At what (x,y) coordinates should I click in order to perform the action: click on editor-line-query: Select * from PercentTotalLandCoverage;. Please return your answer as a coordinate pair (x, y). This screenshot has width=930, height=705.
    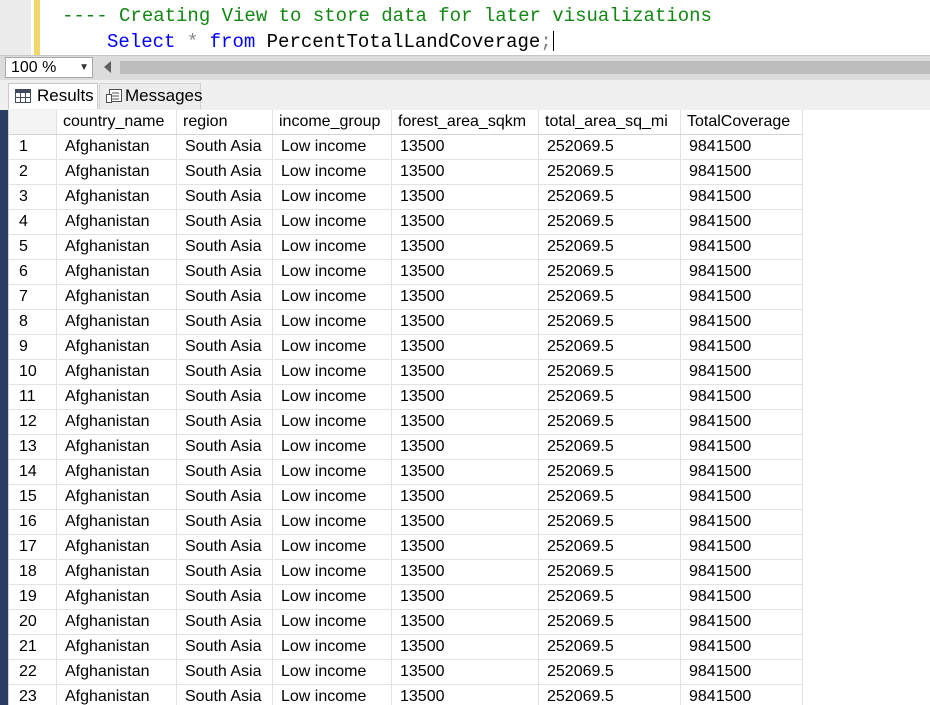
    Looking at the image, I should click on (330, 42).